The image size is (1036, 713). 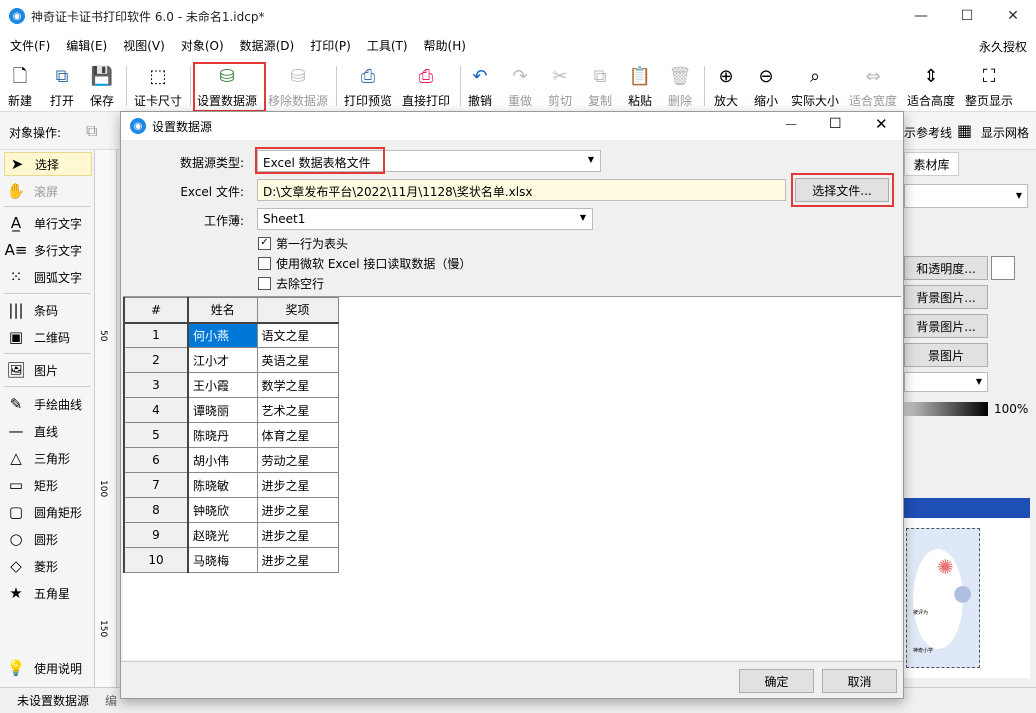 I want to click on table-row: 8 钟晓欣 进步之星, so click(x=231, y=510).